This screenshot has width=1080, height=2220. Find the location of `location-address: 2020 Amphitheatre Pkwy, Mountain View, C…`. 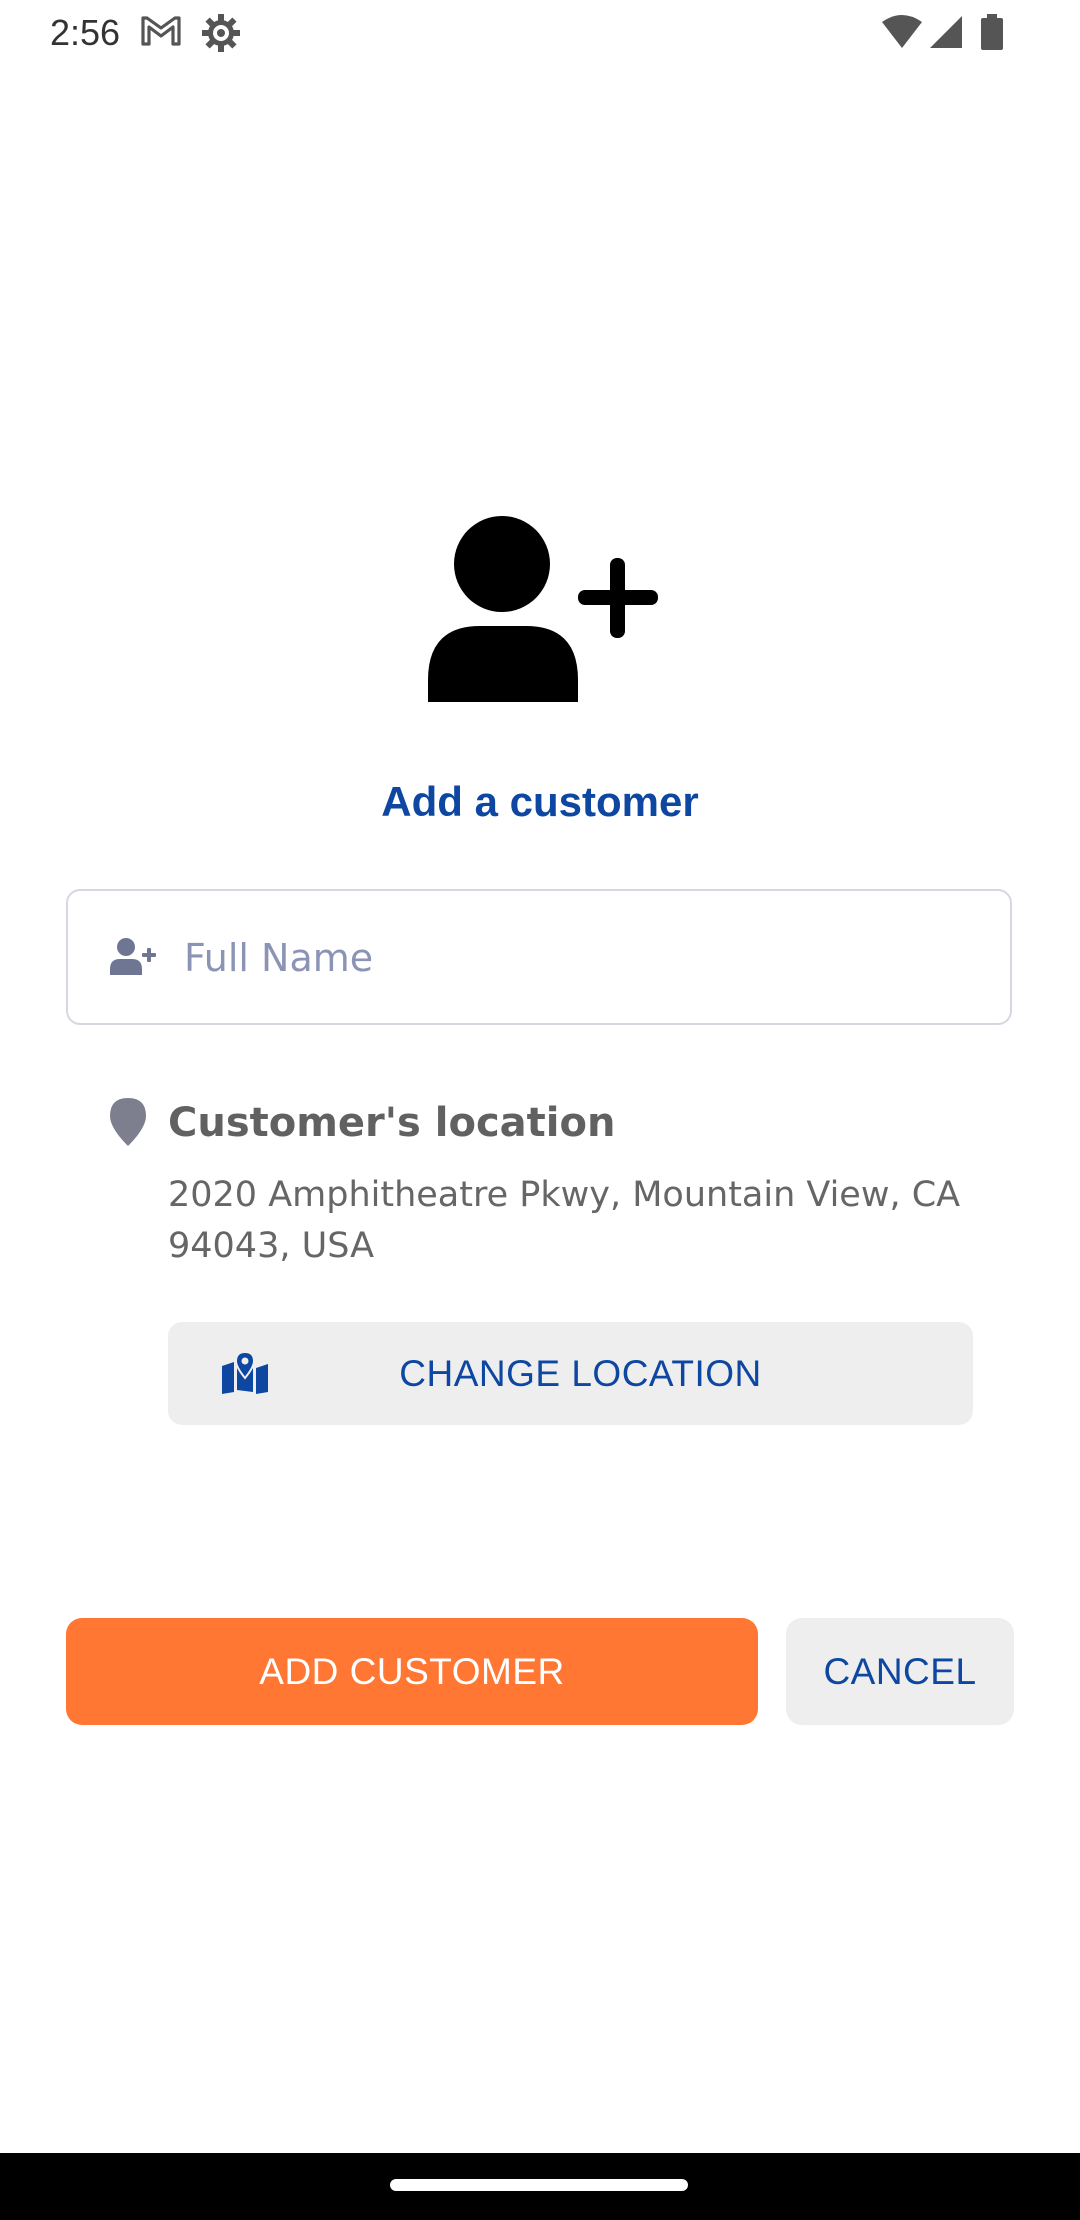

location-address: 2020 Amphitheatre Pkwy, Mountain View, C… is located at coordinates (564, 1220).